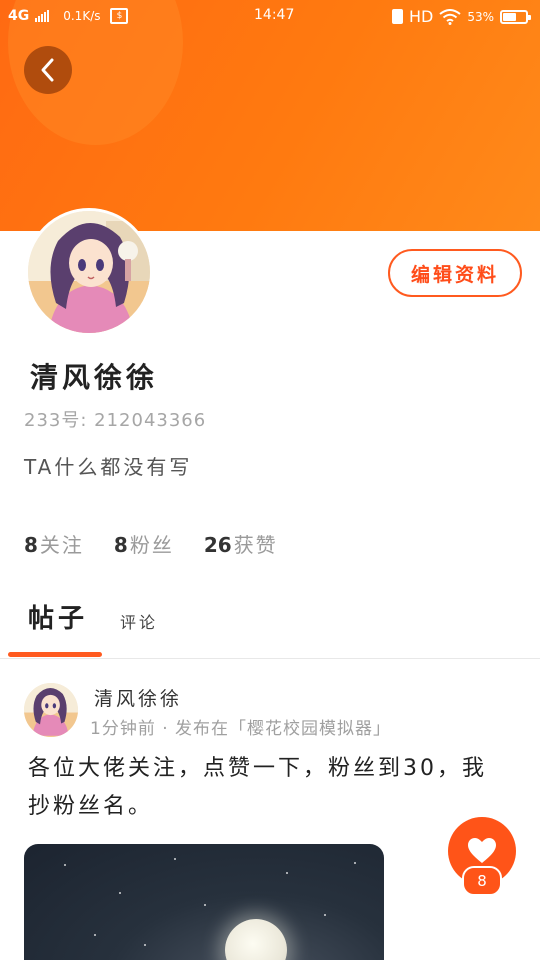 This screenshot has height=960, width=540. What do you see at coordinates (480, 16) in the screenshot?
I see `battery-percent: 53%` at bounding box center [480, 16].